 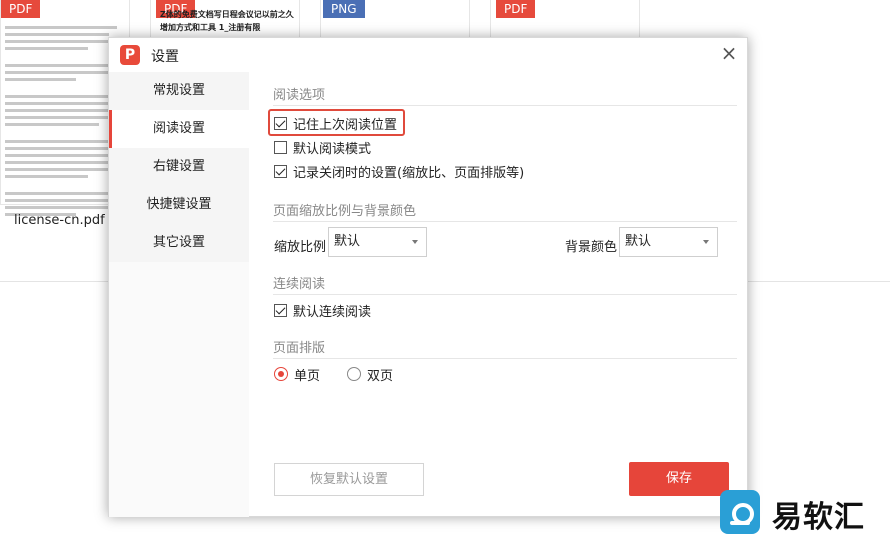 What do you see at coordinates (64, 123) in the screenshot?
I see `document-preview` at bounding box center [64, 123].